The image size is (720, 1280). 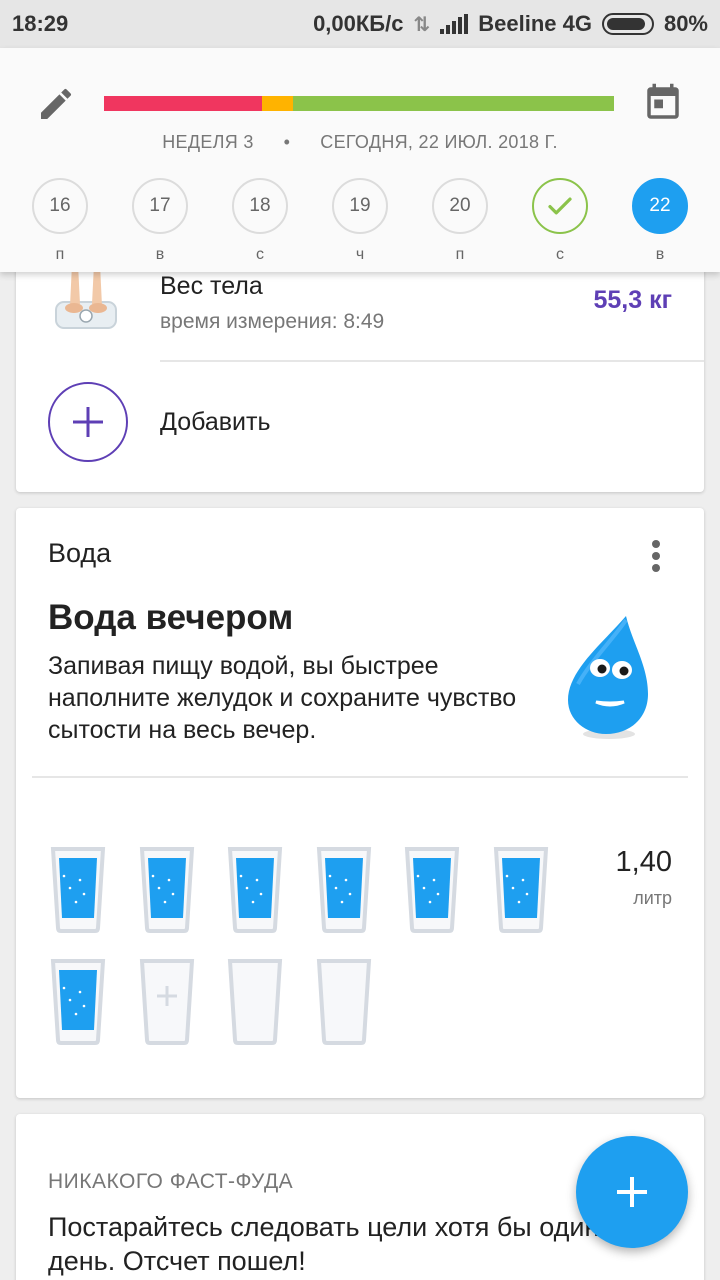 I want to click on water-unit: литр, so click(x=652, y=898).